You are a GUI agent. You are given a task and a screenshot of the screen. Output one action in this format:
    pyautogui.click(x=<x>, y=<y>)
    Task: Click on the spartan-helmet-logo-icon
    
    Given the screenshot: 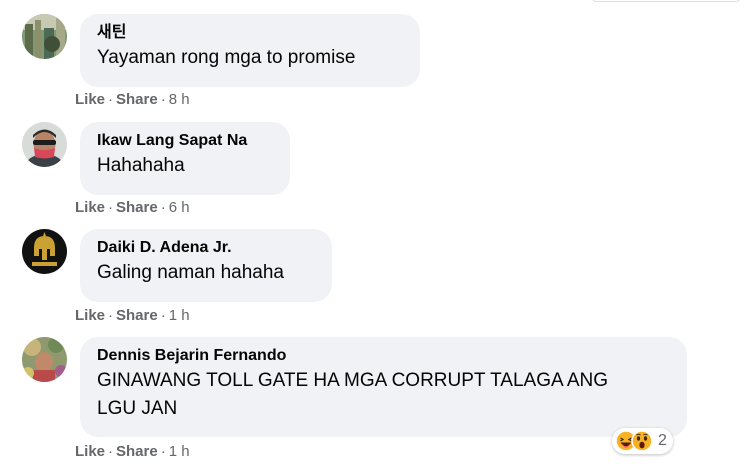 What is the action you would take?
    pyautogui.click(x=44, y=251)
    